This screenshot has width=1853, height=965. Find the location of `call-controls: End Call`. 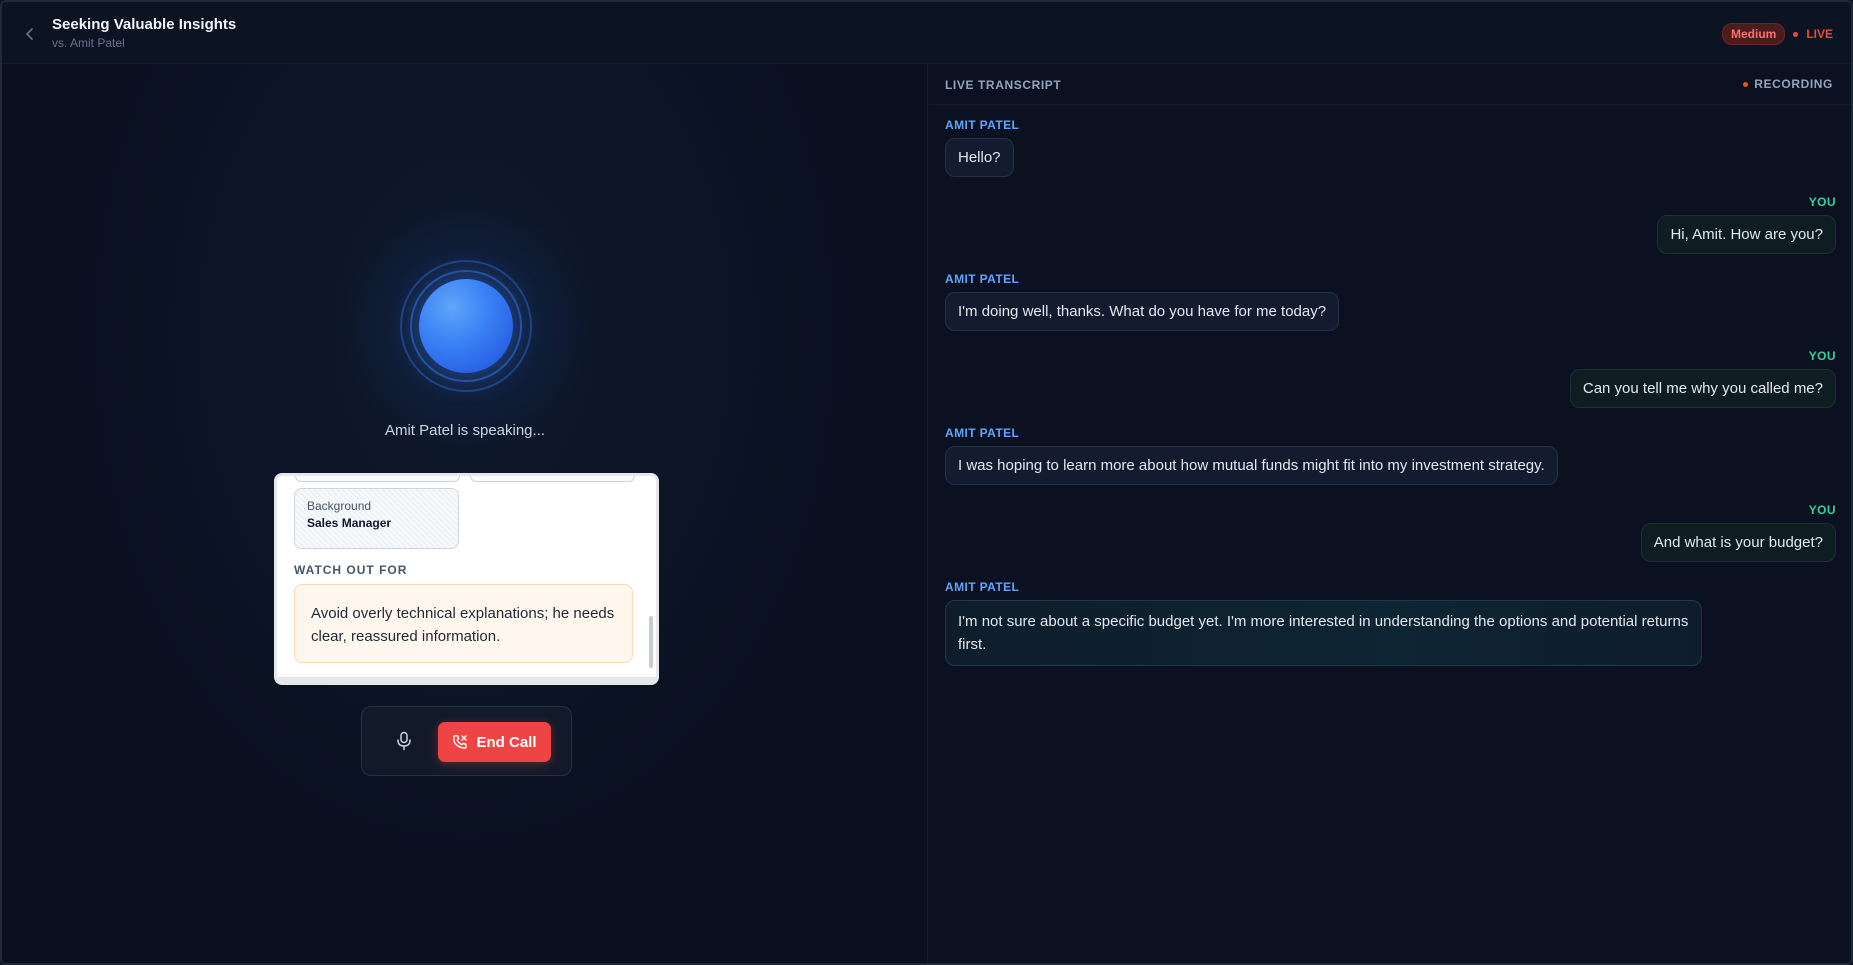

call-controls: End Call is located at coordinates (466, 741).